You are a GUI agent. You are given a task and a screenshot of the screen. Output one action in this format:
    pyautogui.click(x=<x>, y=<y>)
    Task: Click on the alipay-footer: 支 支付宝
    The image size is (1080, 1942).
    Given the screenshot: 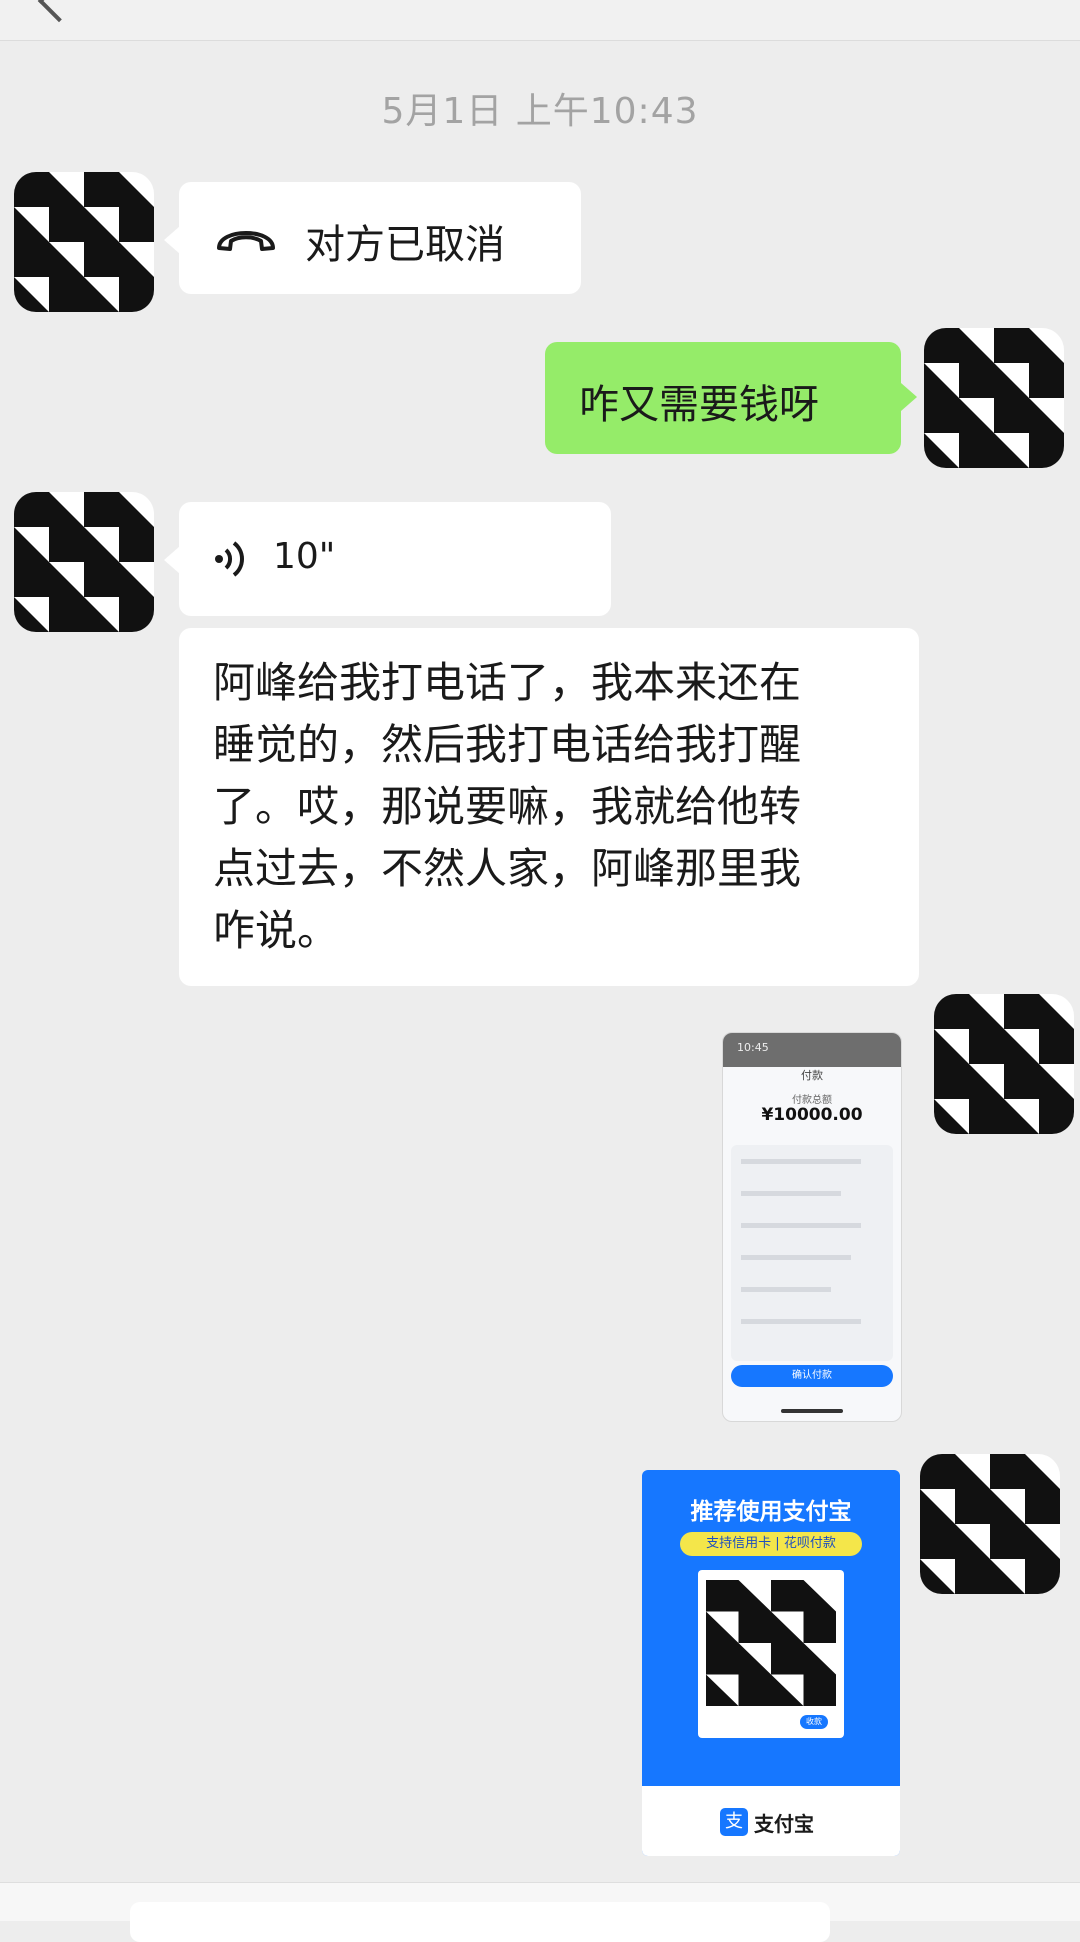 What is the action you would take?
    pyautogui.click(x=771, y=1821)
    